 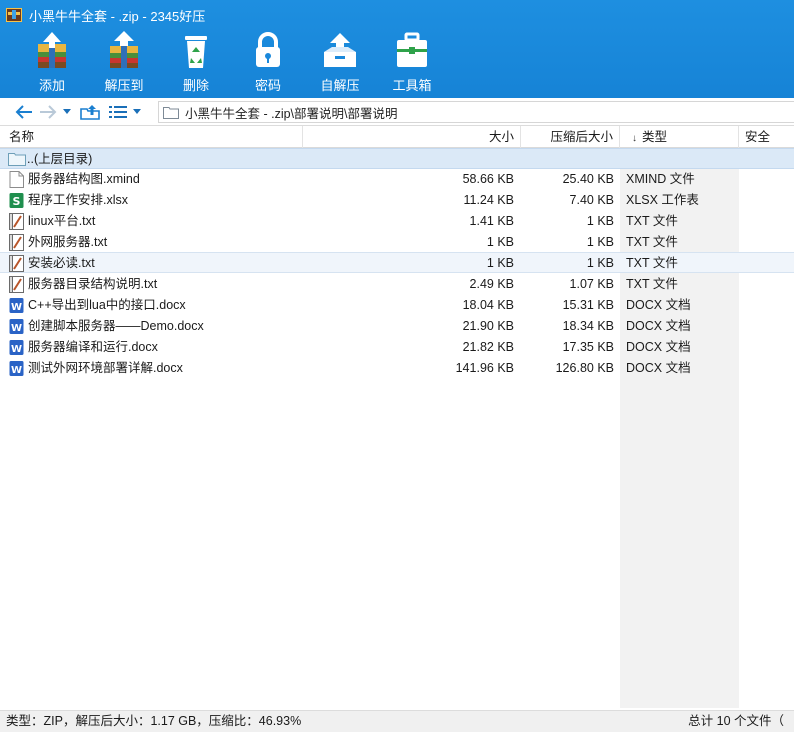 What do you see at coordinates (662, 200) in the screenshot?
I see `file-type: XLSX 工作表` at bounding box center [662, 200].